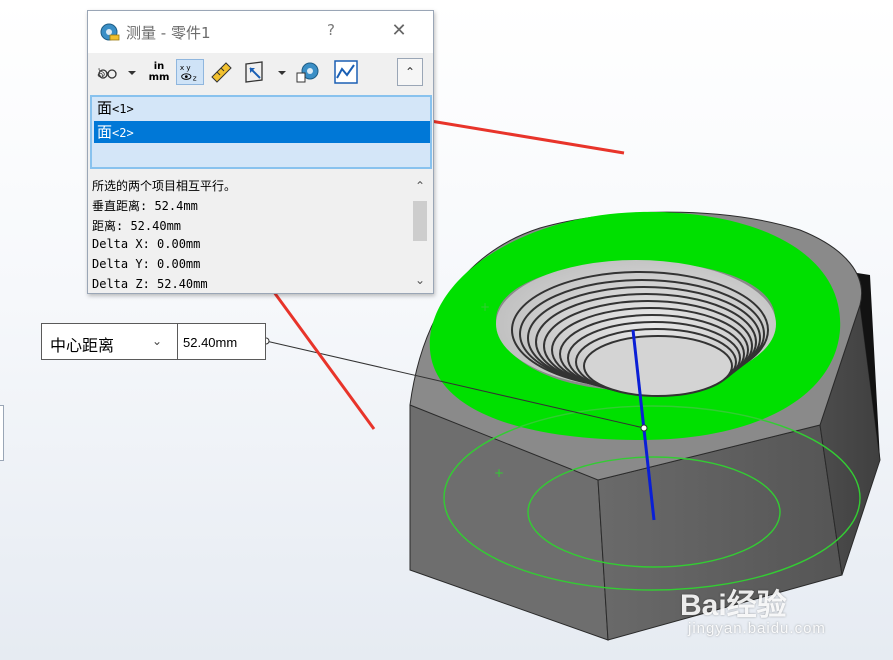 Image resolution: width=893 pixels, height=660 pixels. I want to click on measure-toolbar: ঌ in mm x y z ⌃, so click(260, 72).